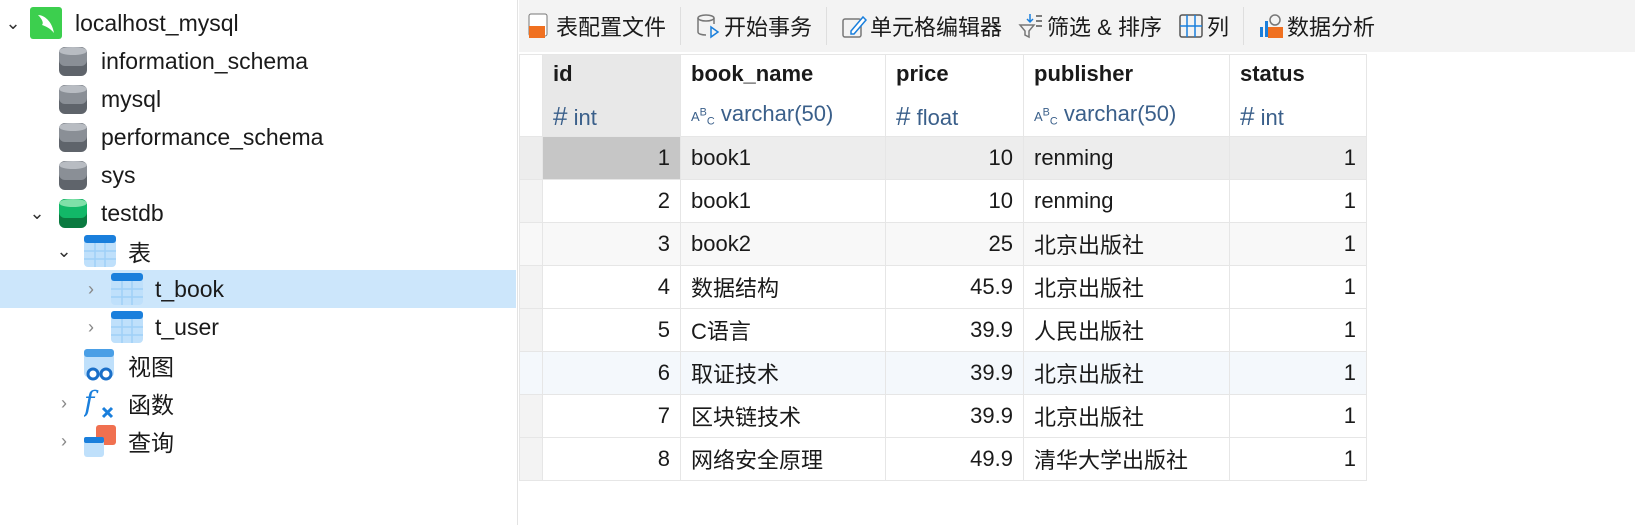  Describe the element at coordinates (1120, 113) in the screenshot. I see `column-type: varchar(50)` at that location.